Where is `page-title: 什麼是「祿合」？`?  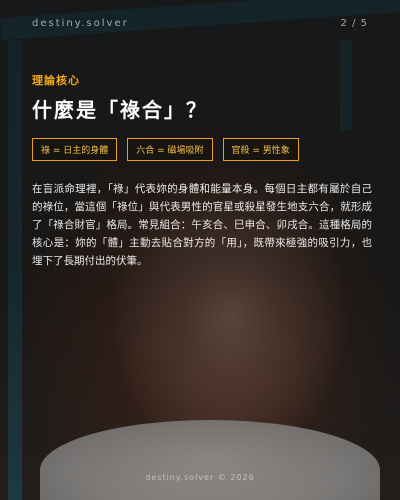
page-title: 什麼是「祿合」？ is located at coordinates (120, 110).